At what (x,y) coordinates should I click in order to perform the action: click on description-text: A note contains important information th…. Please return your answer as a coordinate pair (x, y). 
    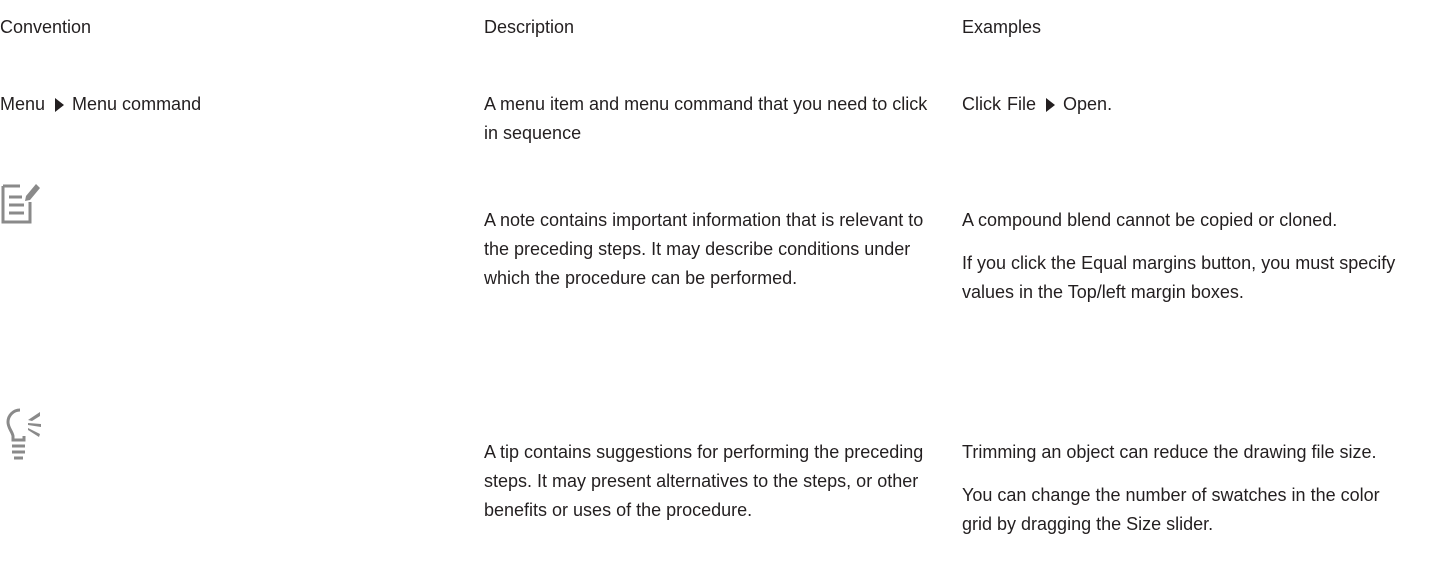
    Looking at the image, I should click on (704, 249).